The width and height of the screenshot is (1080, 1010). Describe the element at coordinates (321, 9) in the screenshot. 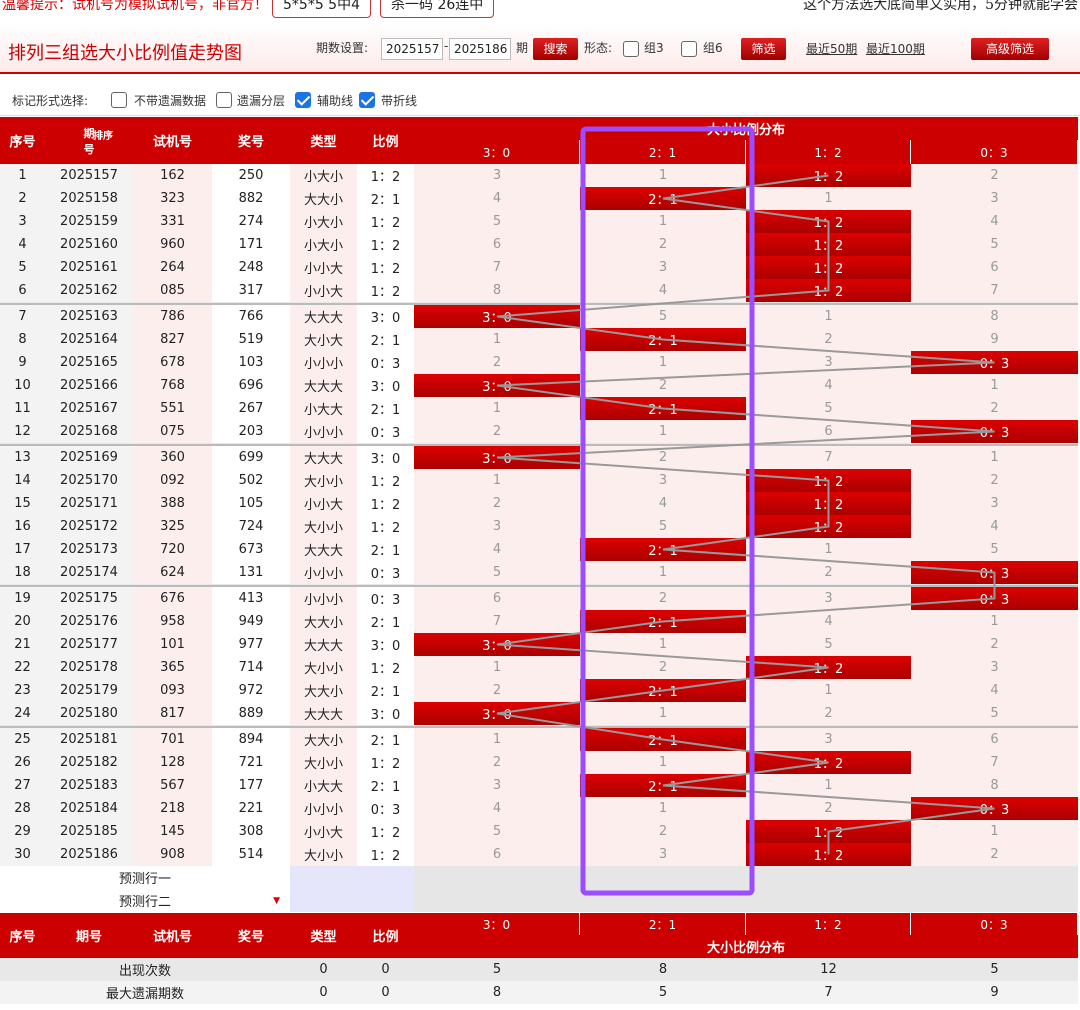

I see `promo-pill-1: 5*5*5 5中4` at that location.